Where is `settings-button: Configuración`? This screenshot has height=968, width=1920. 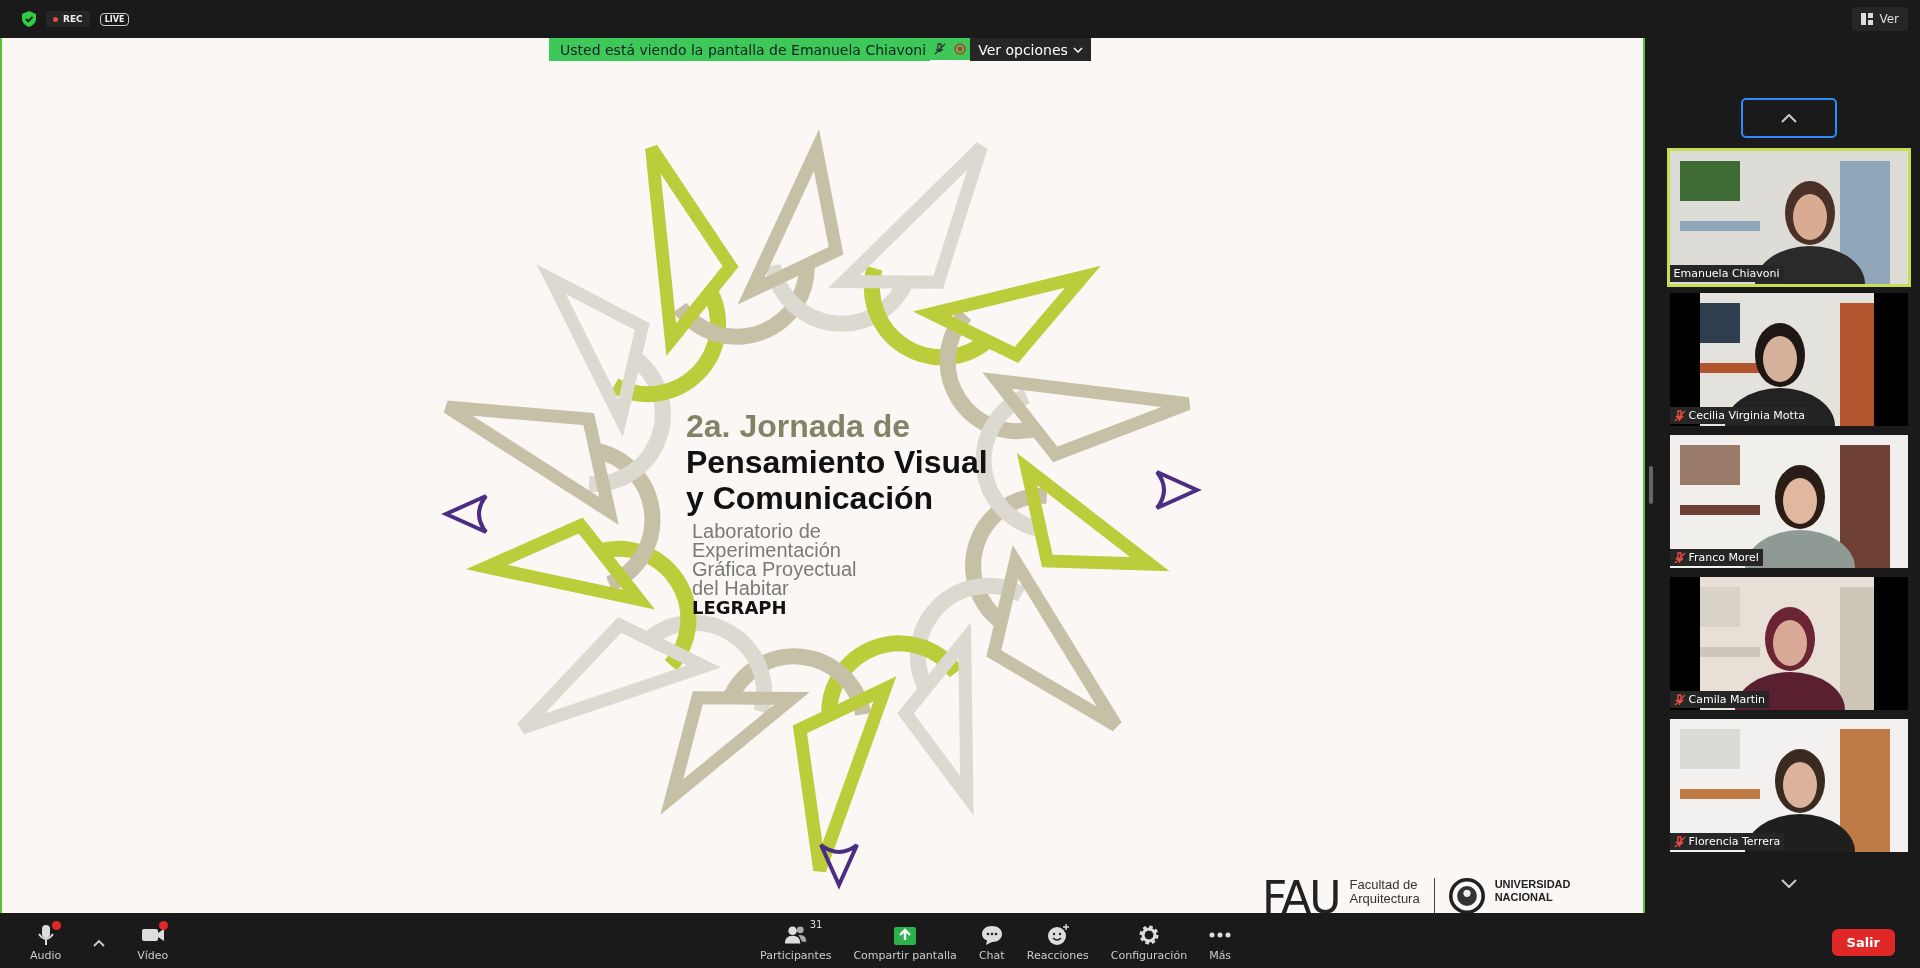 settings-button: Configuración is located at coordinates (1149, 942).